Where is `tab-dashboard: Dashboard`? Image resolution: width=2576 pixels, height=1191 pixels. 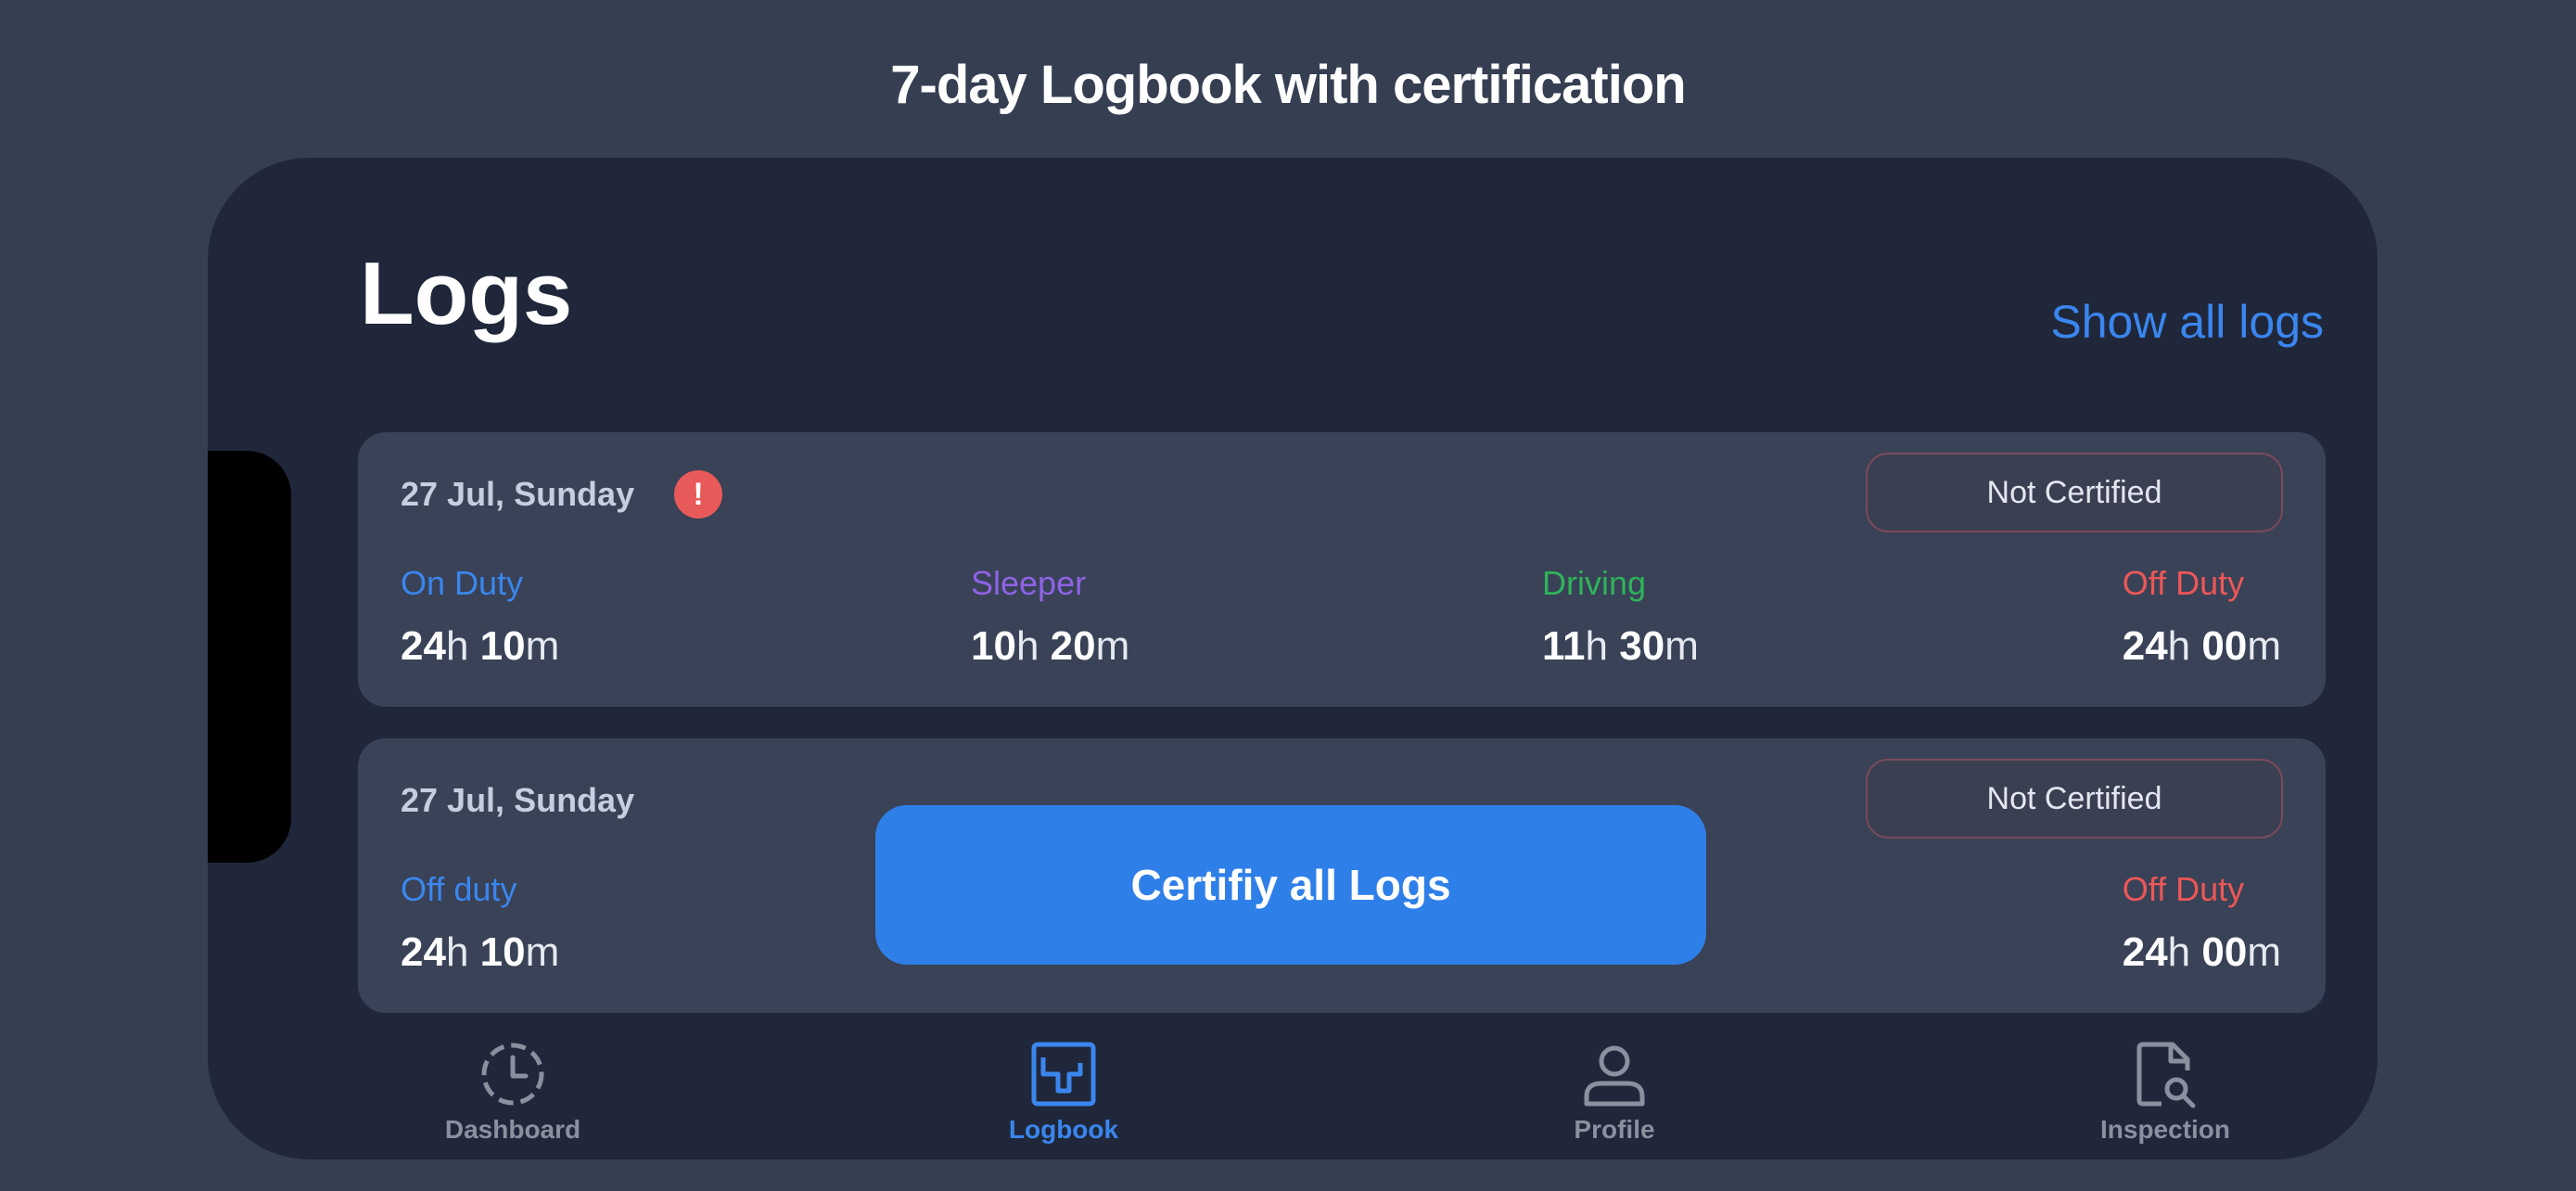 tab-dashboard: Dashboard is located at coordinates (512, 1099).